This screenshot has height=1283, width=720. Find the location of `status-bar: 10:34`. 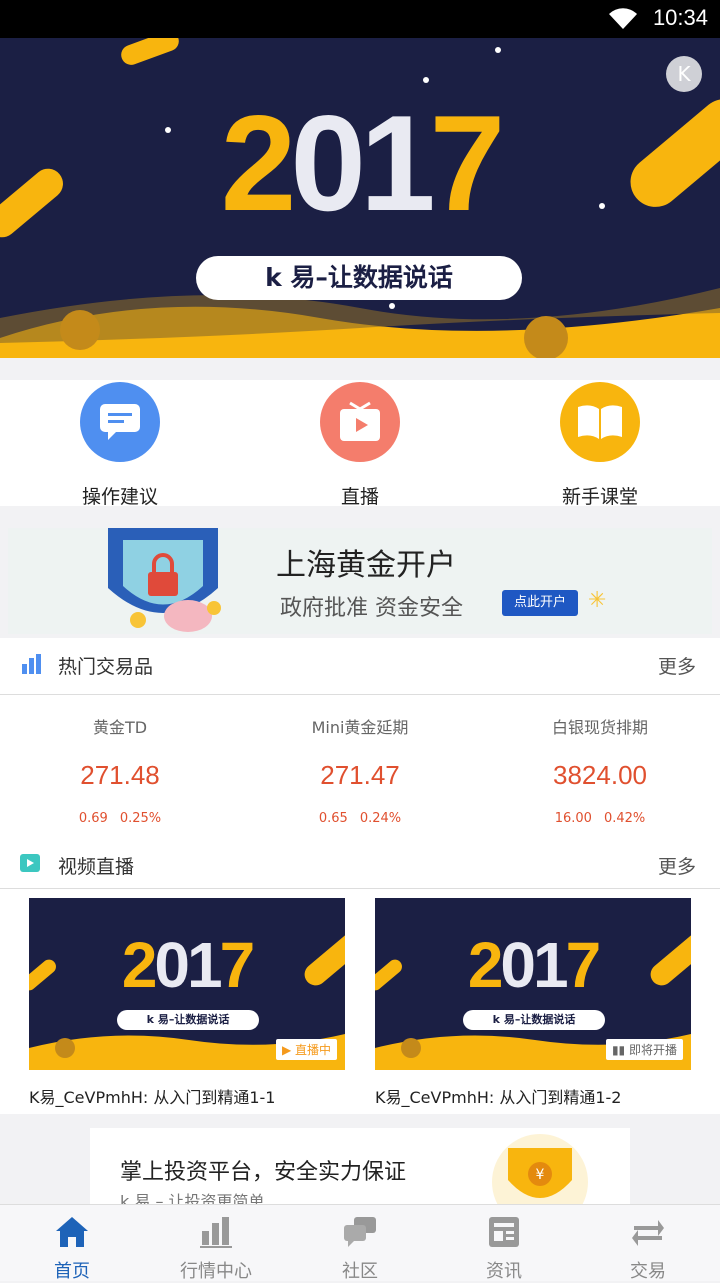

status-bar: 10:34 is located at coordinates (360, 19).